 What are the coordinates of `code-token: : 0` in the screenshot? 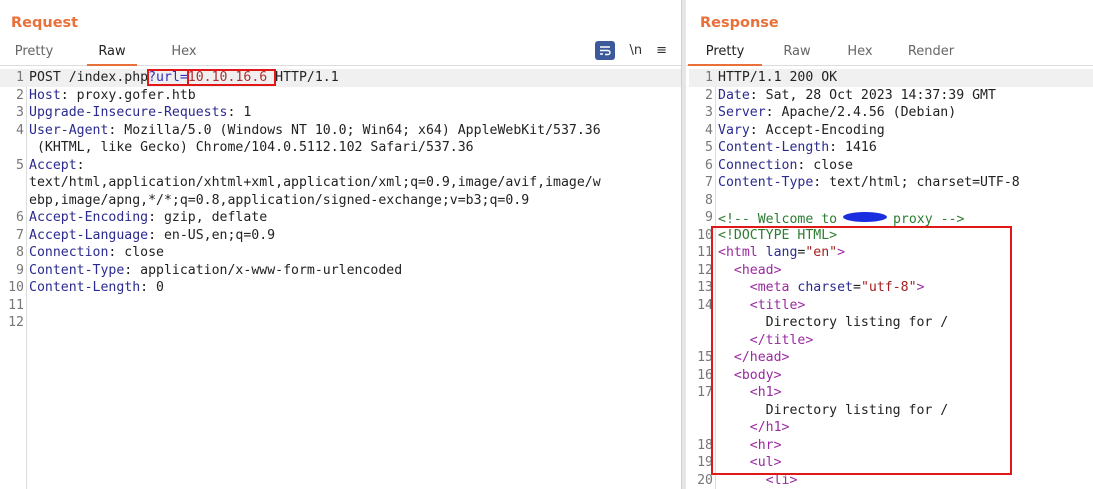 It's located at (152, 287).